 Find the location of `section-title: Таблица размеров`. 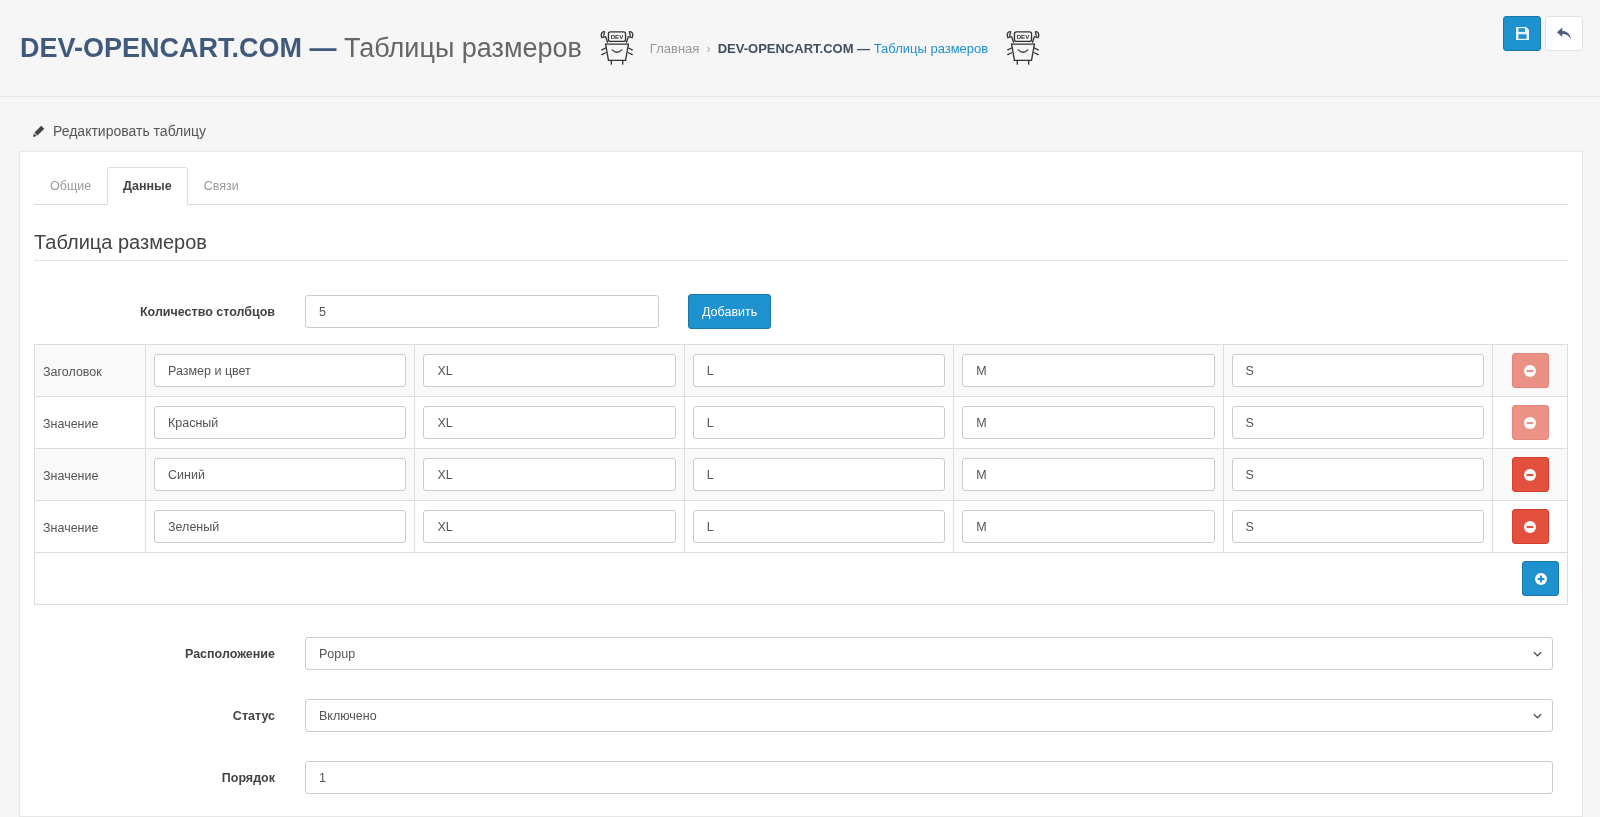

section-title: Таблица размеров is located at coordinates (801, 233).